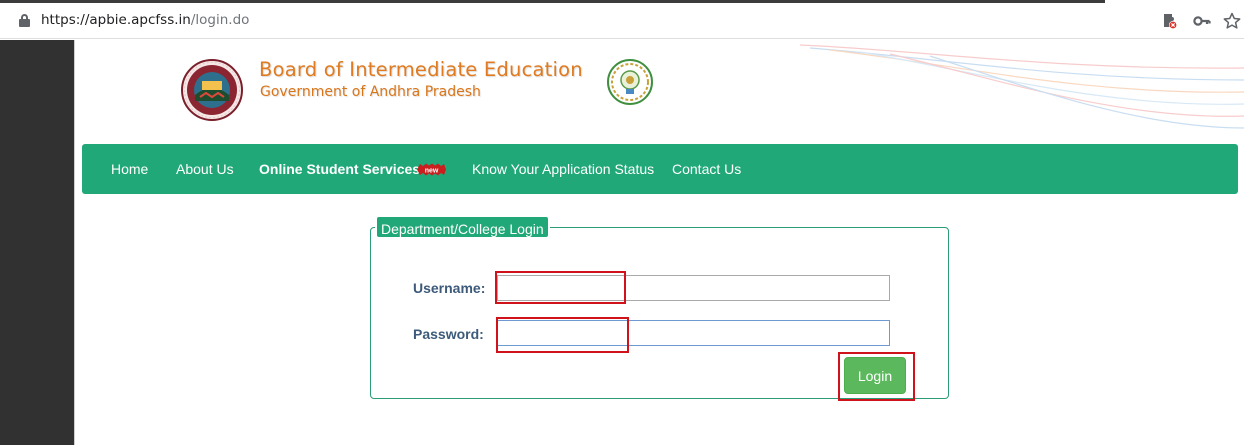 The height and width of the screenshot is (445, 1244). Describe the element at coordinates (1170, 21) in the screenshot. I see `blocked-extension-icon` at that location.